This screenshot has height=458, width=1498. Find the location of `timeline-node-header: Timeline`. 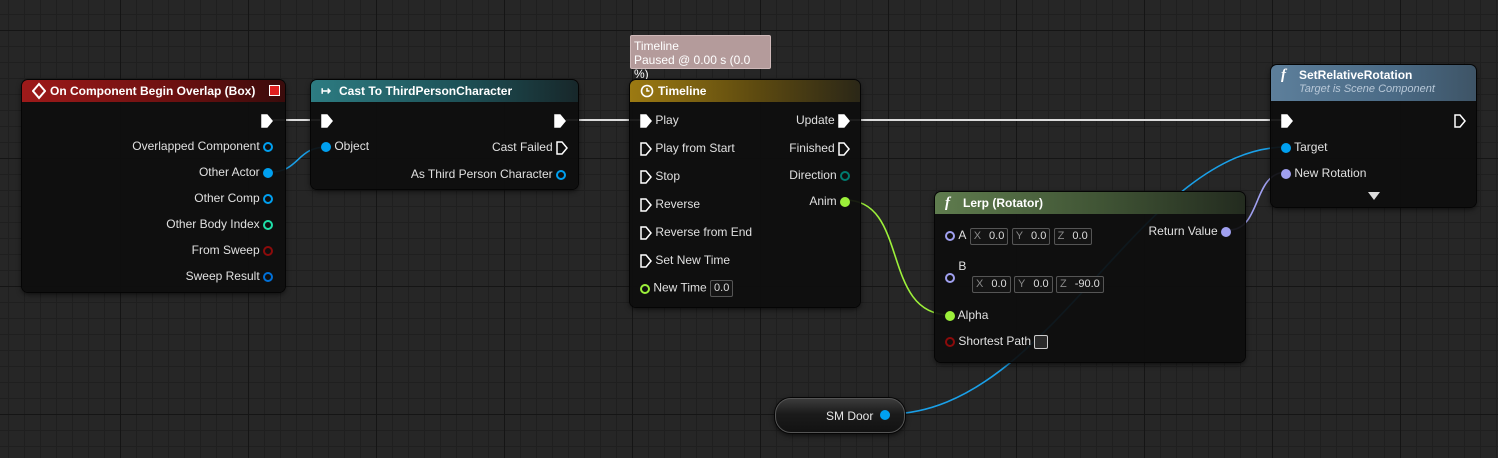

timeline-node-header: Timeline is located at coordinates (745, 91).